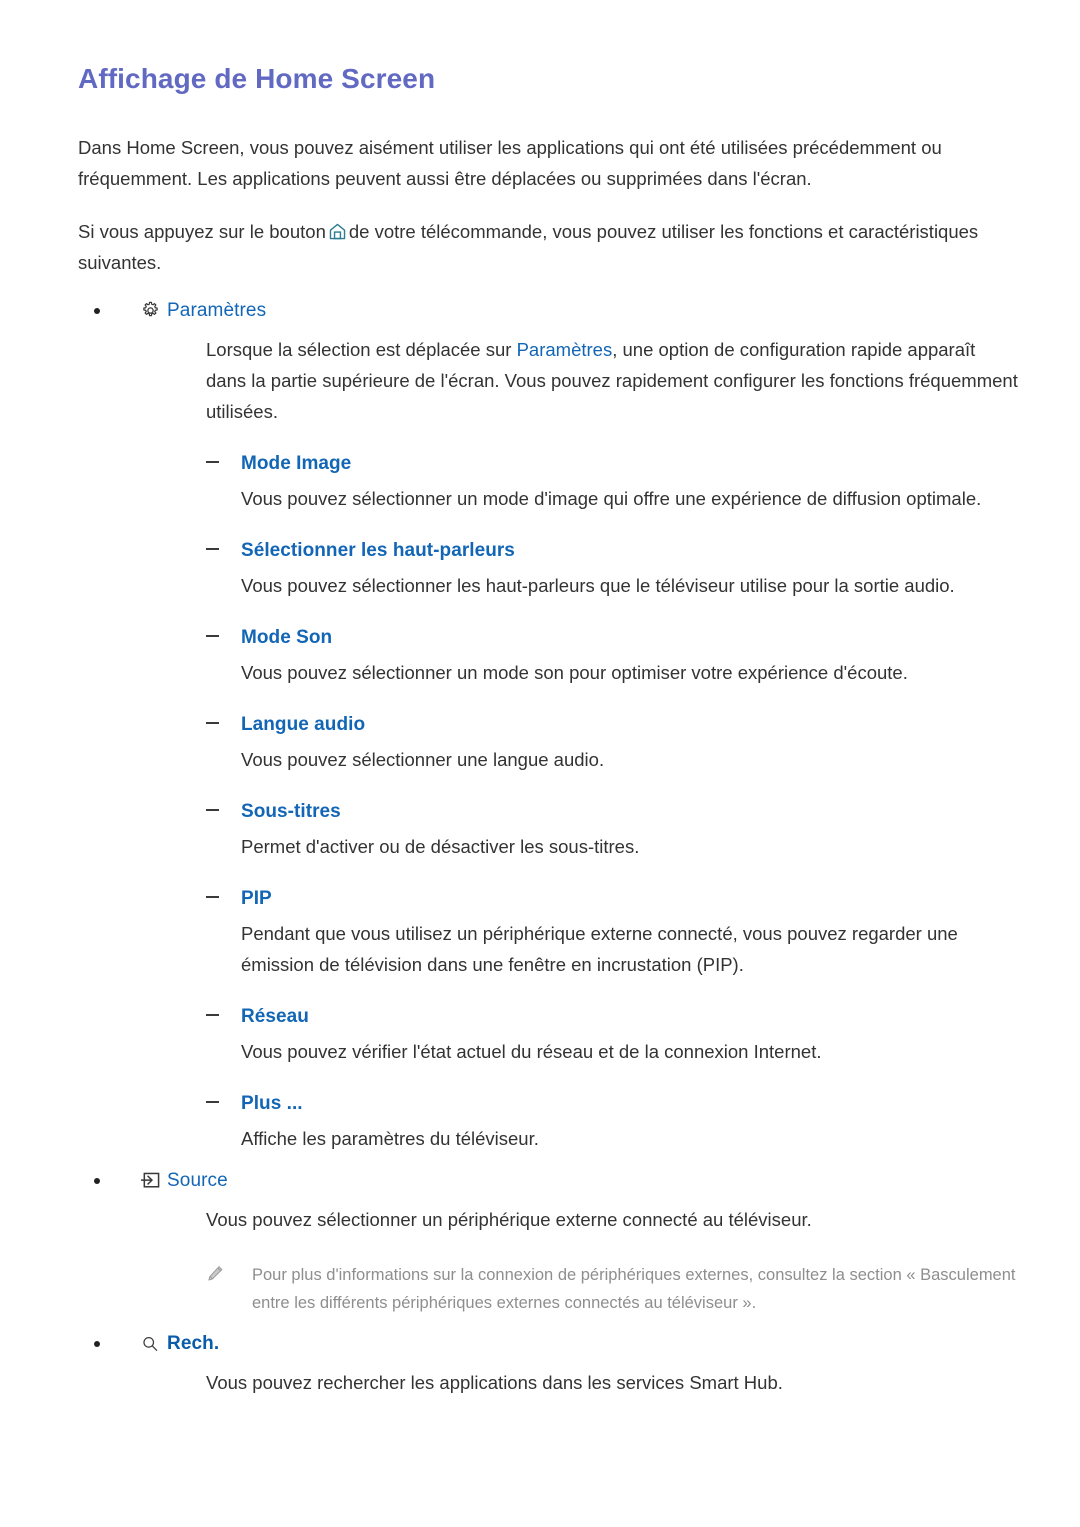  What do you see at coordinates (361, 349) in the screenshot?
I see `parametres-description-part1: Lorsque la sélection est déplacée sur` at bounding box center [361, 349].